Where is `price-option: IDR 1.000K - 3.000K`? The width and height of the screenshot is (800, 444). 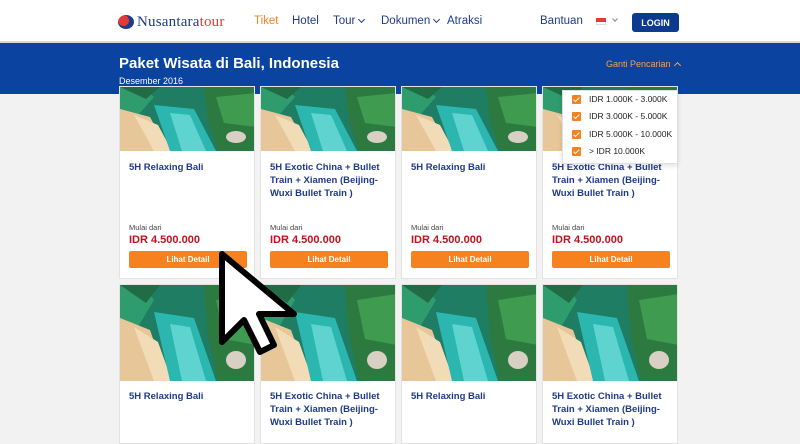 price-option: IDR 1.000K - 3.000K is located at coordinates (619, 99).